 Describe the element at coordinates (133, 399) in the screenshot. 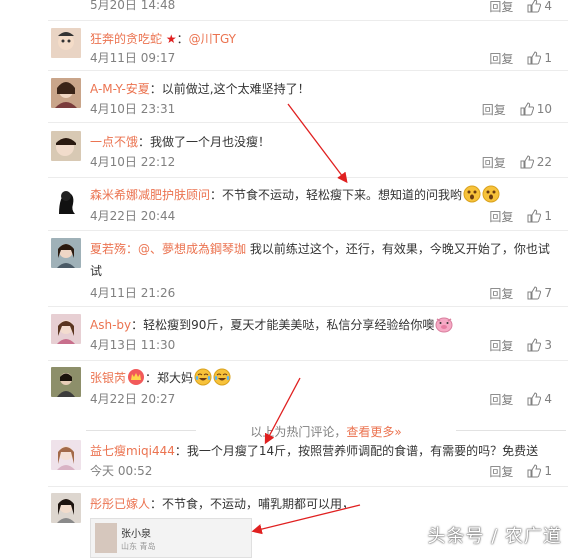

I see `comment-time: 4月22日 20:27` at that location.